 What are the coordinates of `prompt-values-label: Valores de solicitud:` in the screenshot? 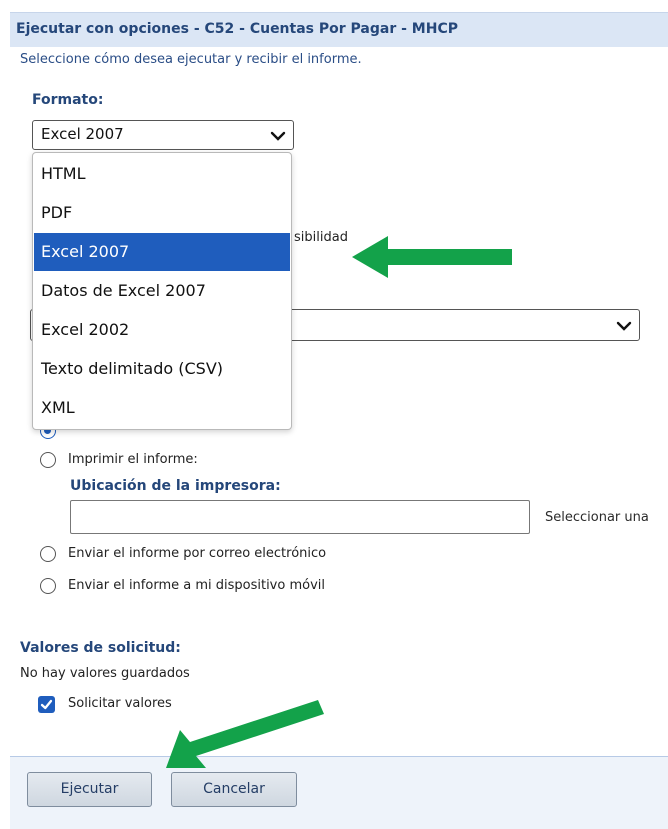 It's located at (100, 648).